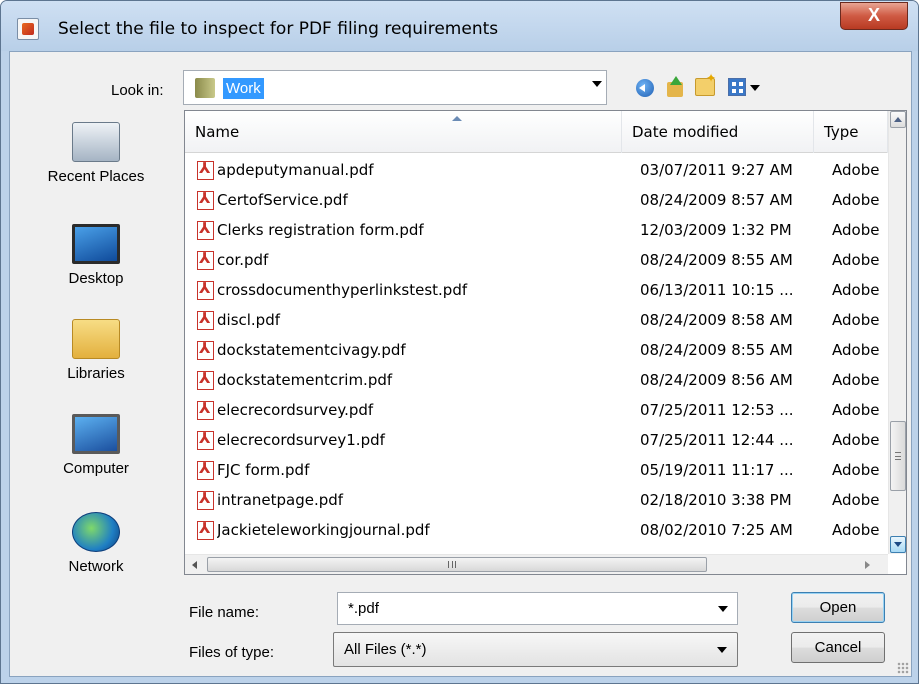  I want to click on close-button: X, so click(874, 16).